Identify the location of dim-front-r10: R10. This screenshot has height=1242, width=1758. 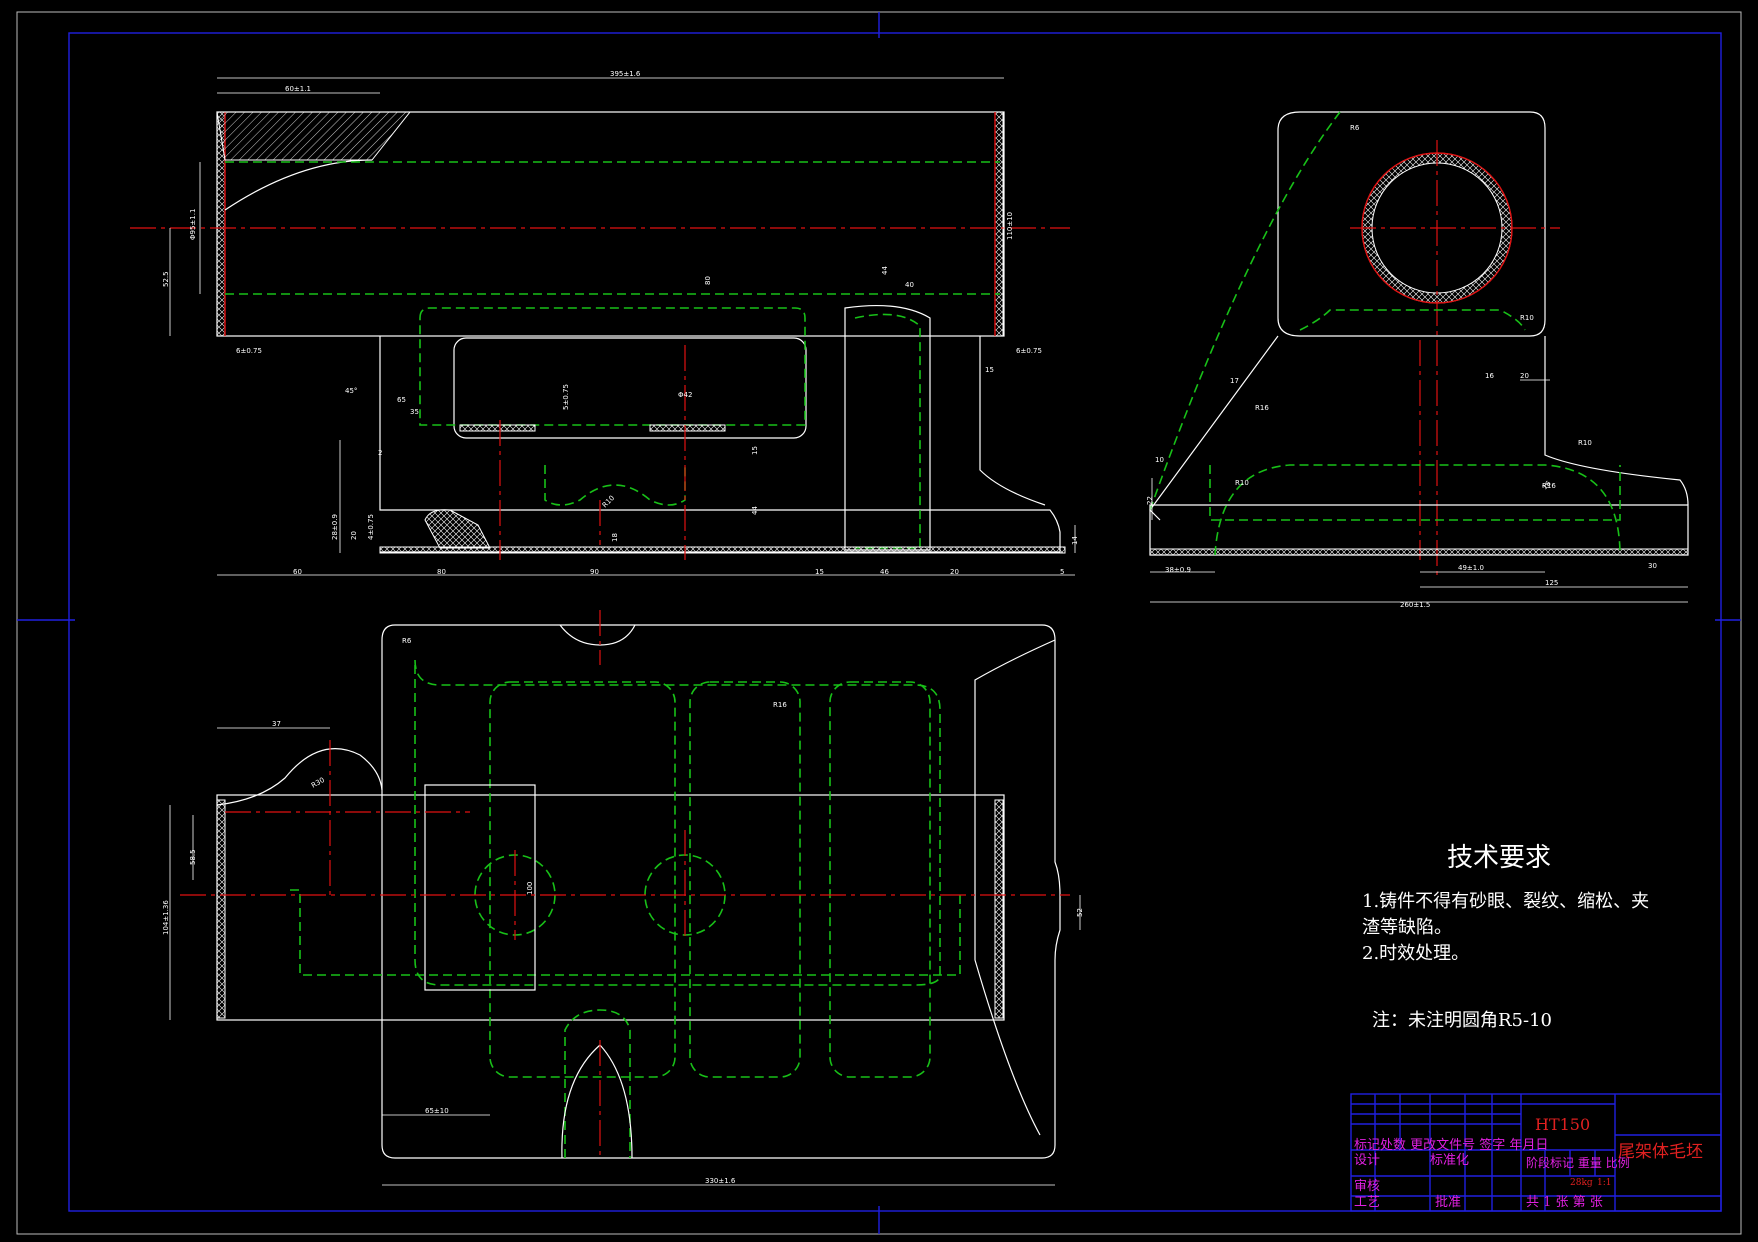
(608, 501).